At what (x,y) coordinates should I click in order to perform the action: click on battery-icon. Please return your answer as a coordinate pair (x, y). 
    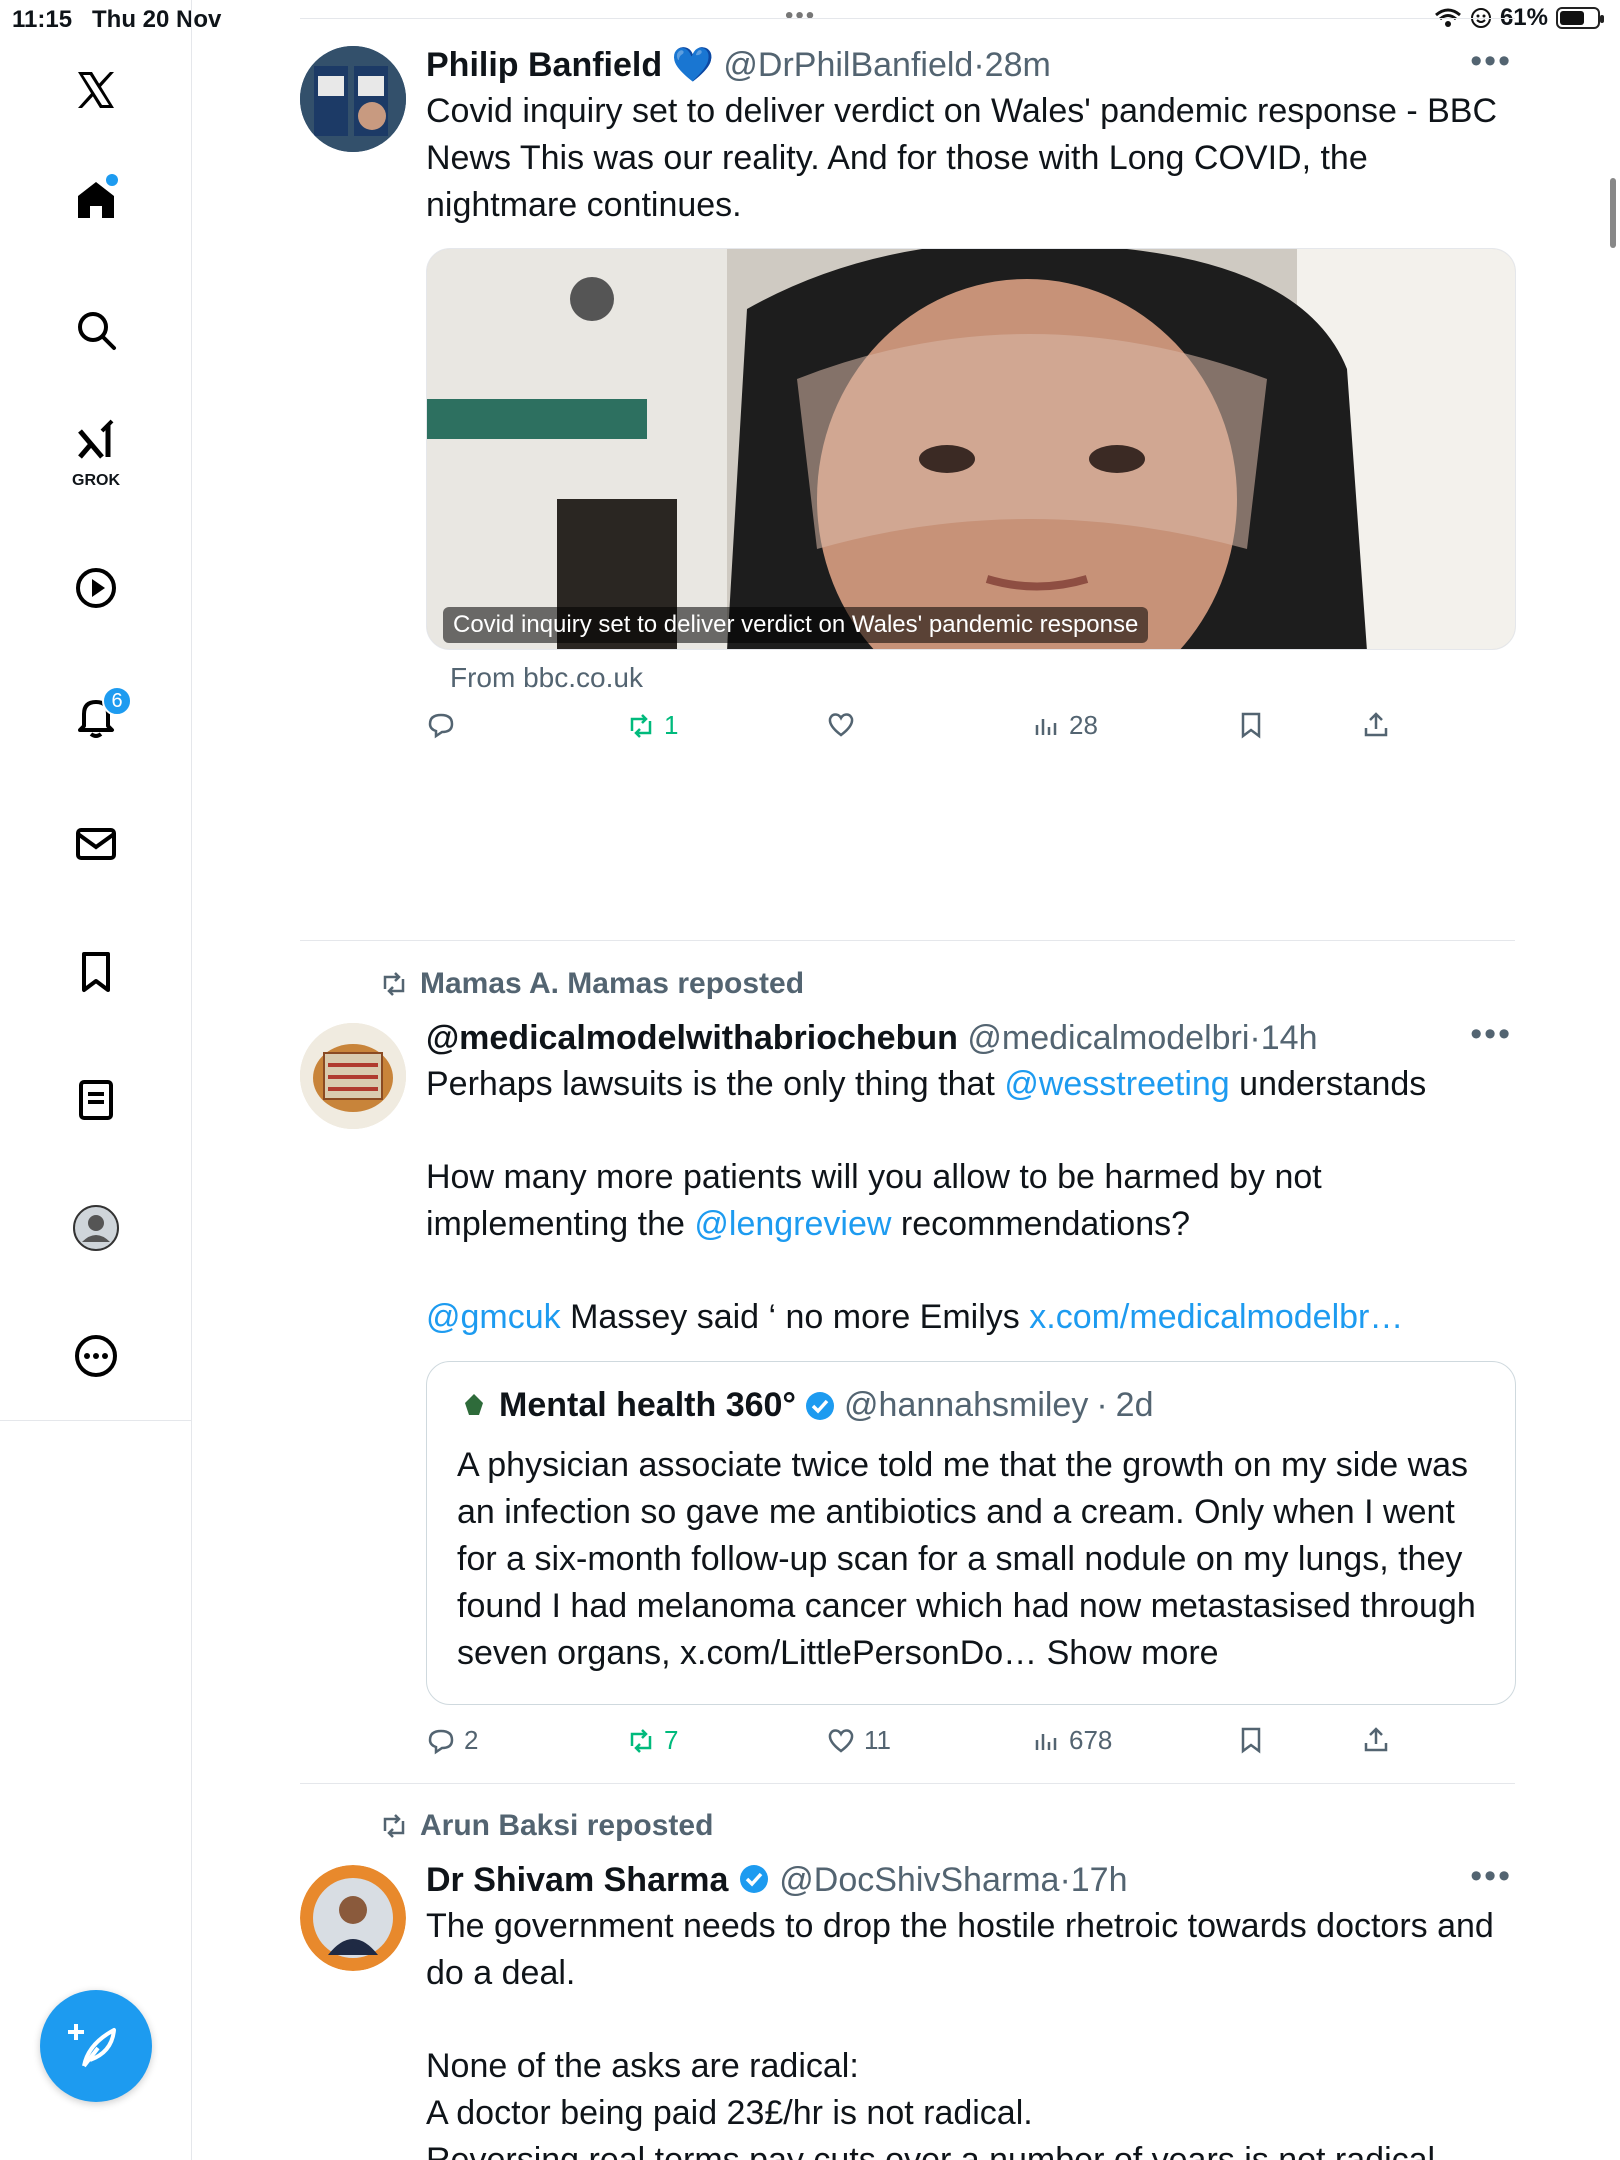
    Looking at the image, I should click on (1580, 18).